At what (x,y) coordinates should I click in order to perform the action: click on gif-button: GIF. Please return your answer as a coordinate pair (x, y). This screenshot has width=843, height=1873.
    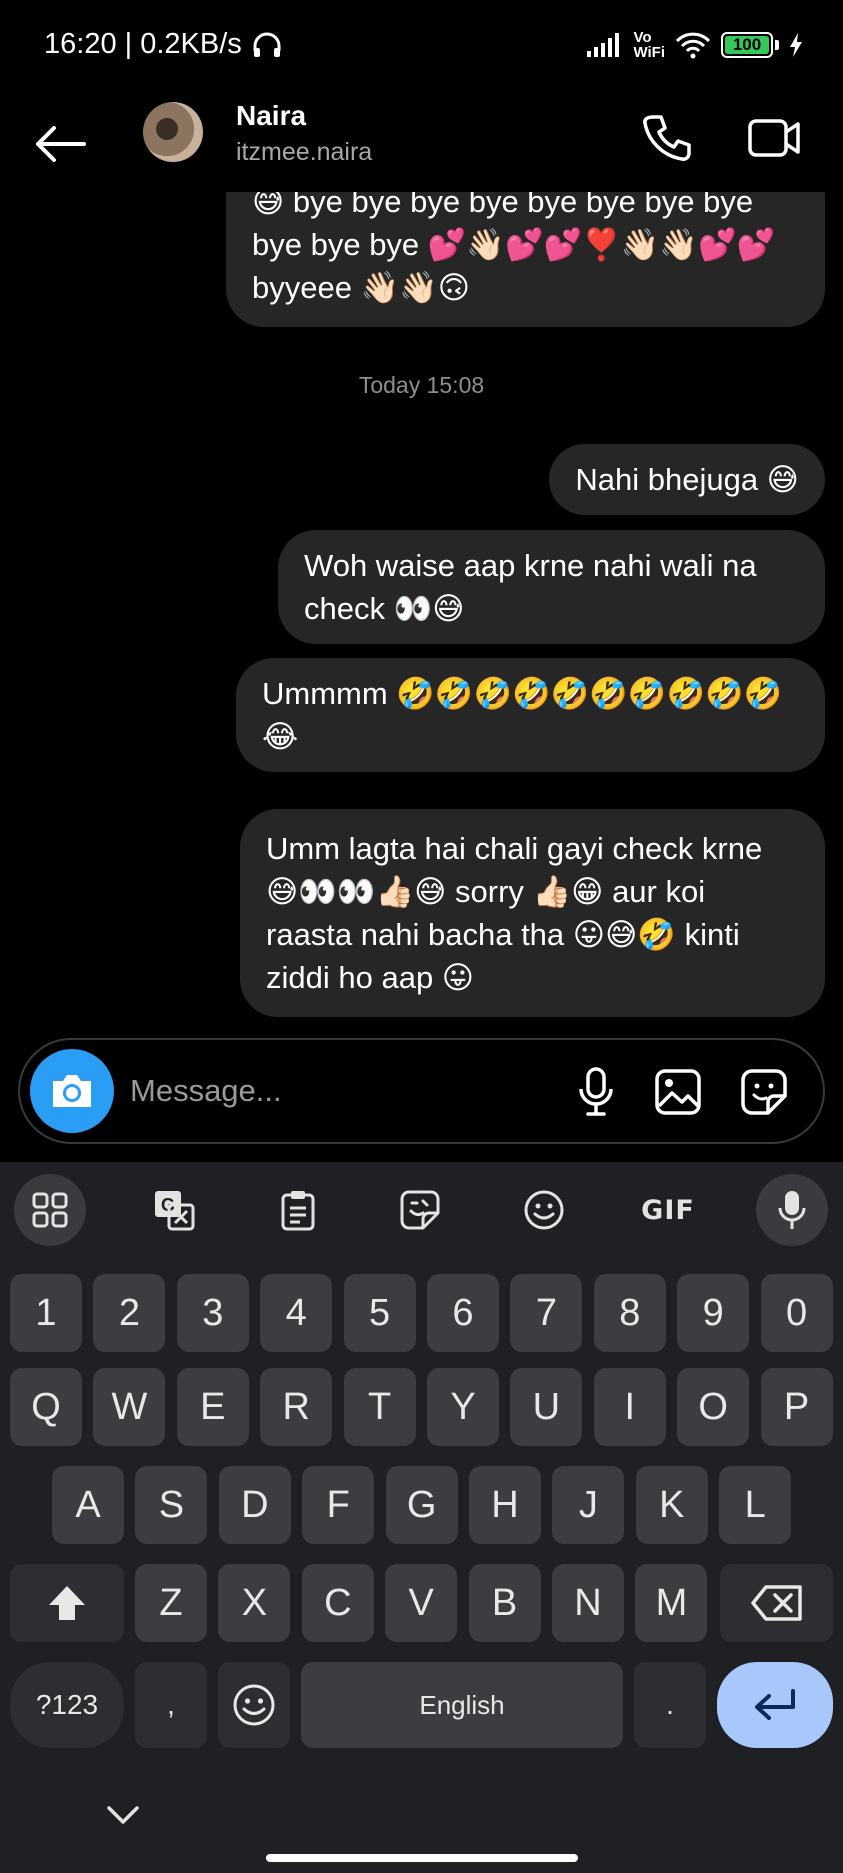
    Looking at the image, I should click on (668, 1210).